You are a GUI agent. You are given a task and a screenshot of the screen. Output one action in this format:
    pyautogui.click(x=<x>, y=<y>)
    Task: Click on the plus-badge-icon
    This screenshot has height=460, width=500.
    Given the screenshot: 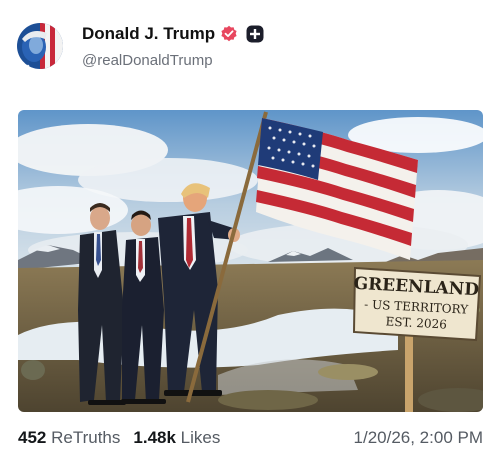 What is the action you would take?
    pyautogui.click(x=255, y=34)
    